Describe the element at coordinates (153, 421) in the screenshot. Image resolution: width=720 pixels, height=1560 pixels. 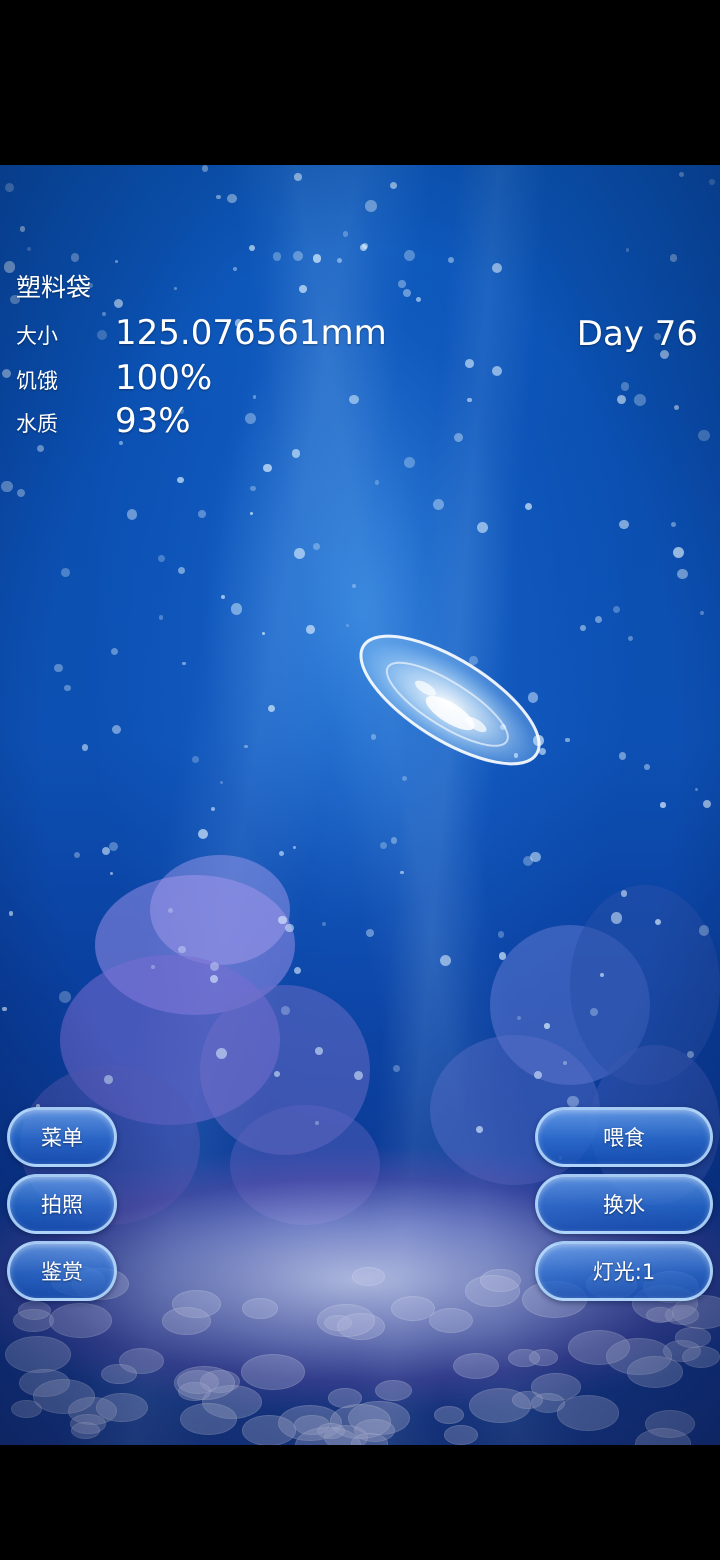
I see `water-quality-value: 93%` at that location.